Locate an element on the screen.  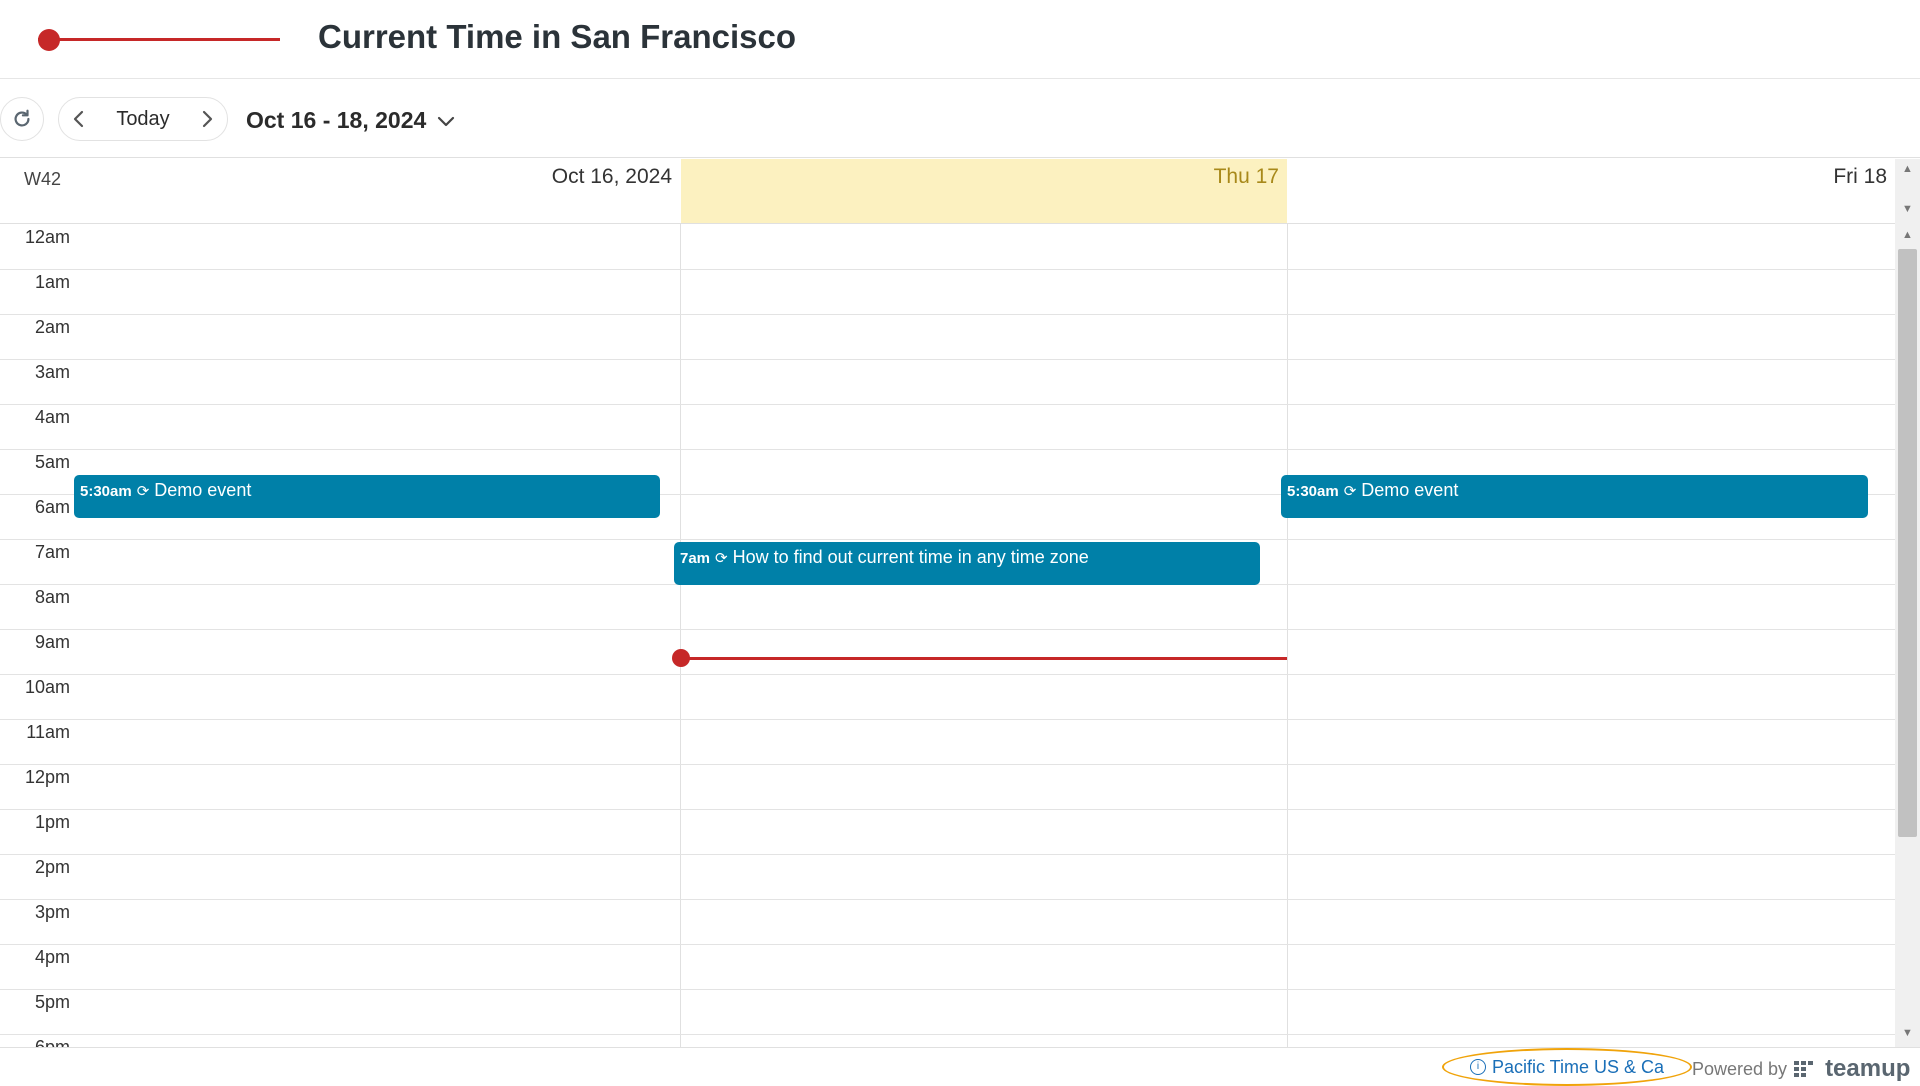
info-icon: i is located at coordinates (1477, 1067).